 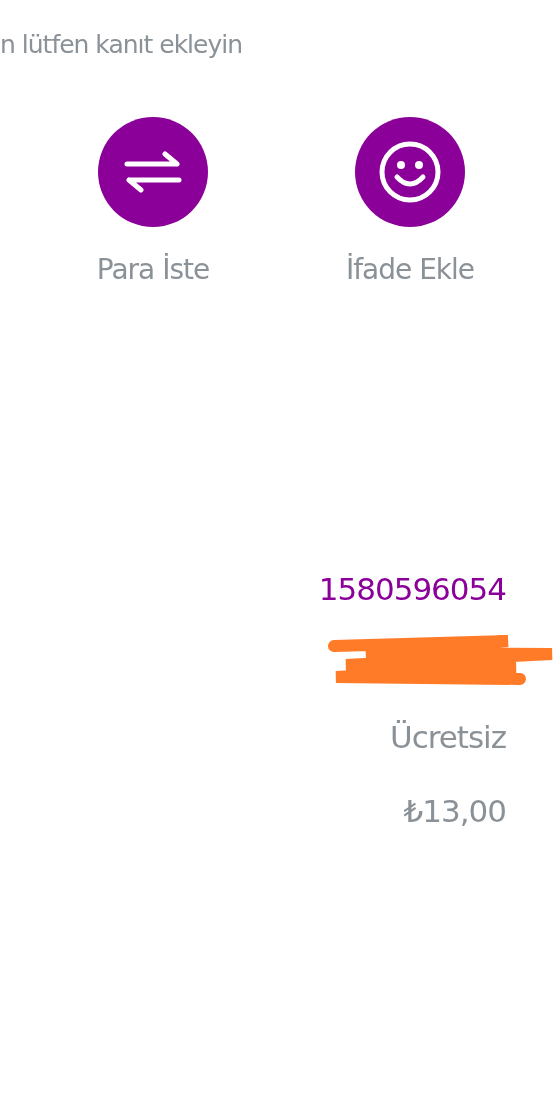 What do you see at coordinates (153, 172) in the screenshot?
I see `transfer-arrows-icon` at bounding box center [153, 172].